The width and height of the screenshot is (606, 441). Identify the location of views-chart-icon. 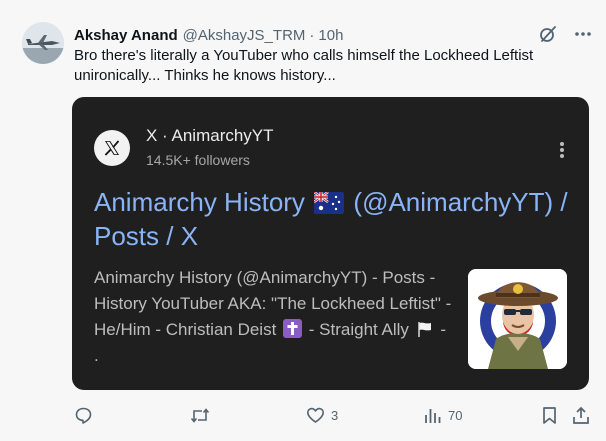
(433, 415).